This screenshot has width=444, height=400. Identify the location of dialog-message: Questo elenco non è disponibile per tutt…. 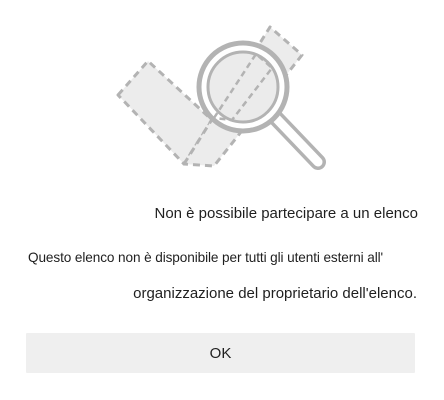
(222, 276).